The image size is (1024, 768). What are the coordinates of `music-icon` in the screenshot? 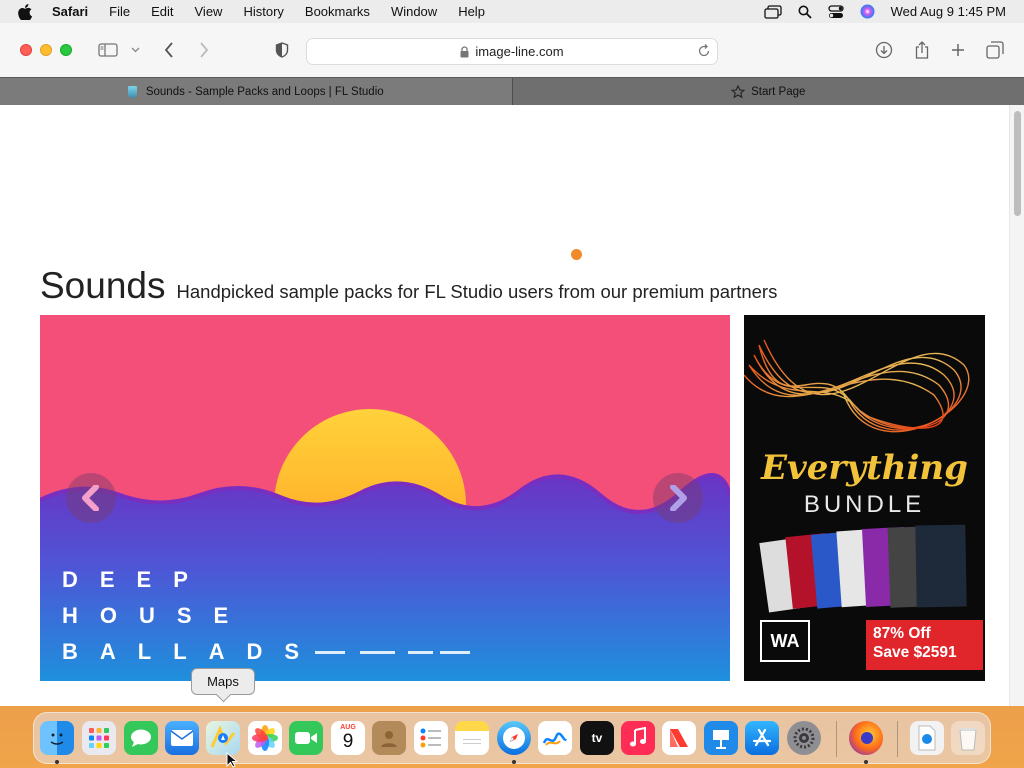 It's located at (638, 738).